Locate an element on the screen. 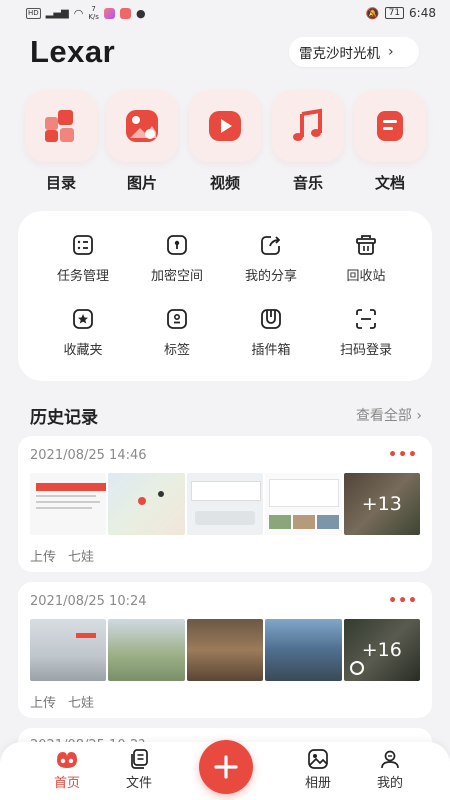 This screenshot has height=800, width=450. tool-plugin-box: 插件箱 is located at coordinates (271, 332).